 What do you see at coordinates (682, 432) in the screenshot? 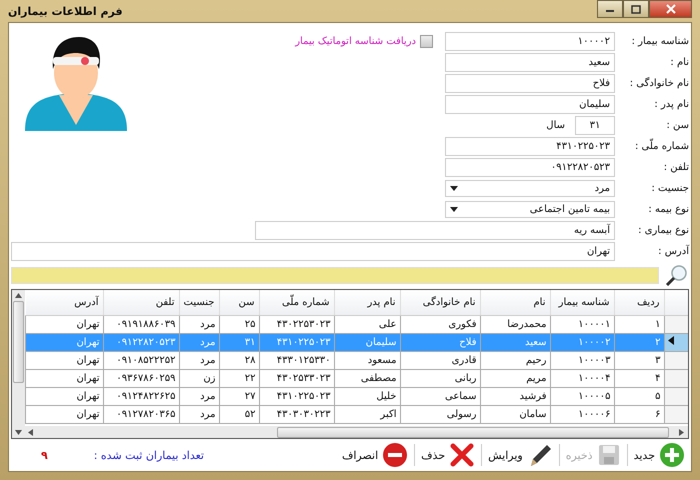
I see `scroll-right-icon` at bounding box center [682, 432].